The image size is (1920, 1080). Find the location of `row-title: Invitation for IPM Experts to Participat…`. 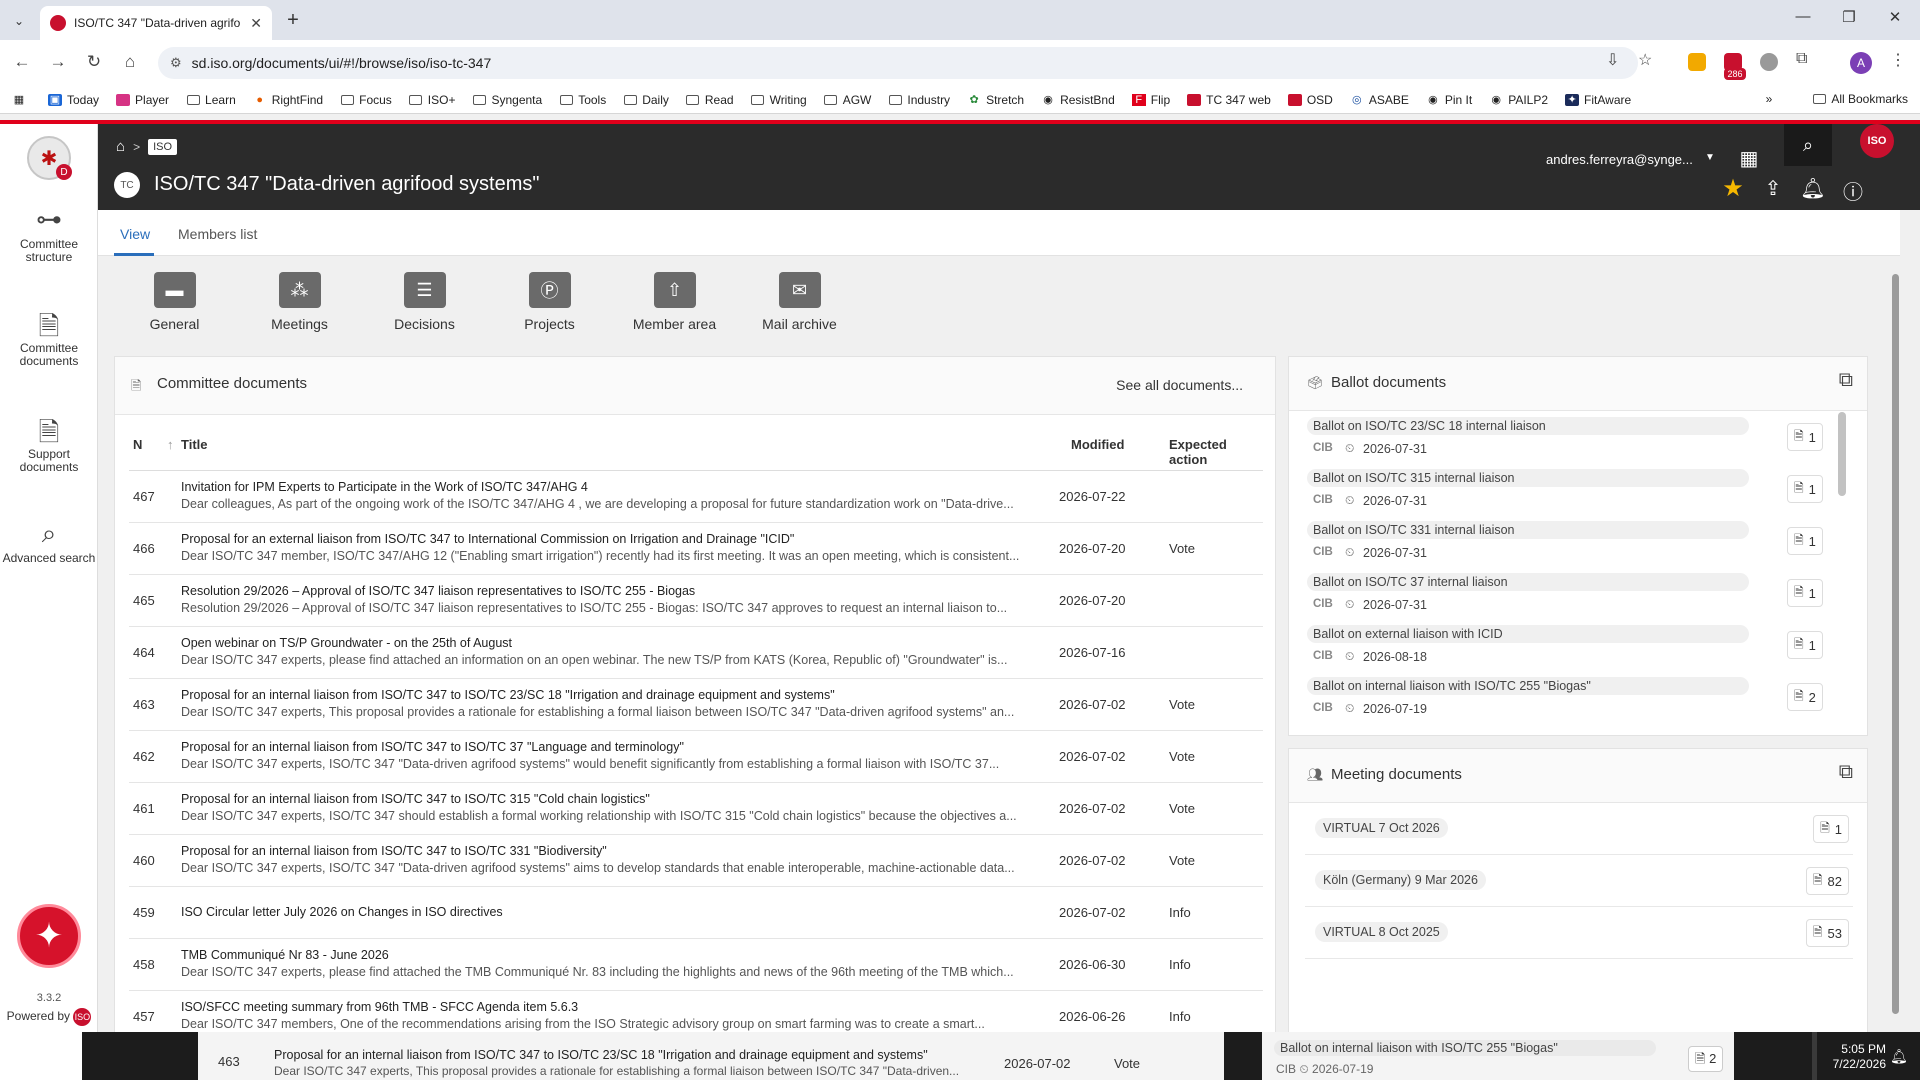

row-title: Invitation for IPM Experts to Participat… is located at coordinates (606, 487).